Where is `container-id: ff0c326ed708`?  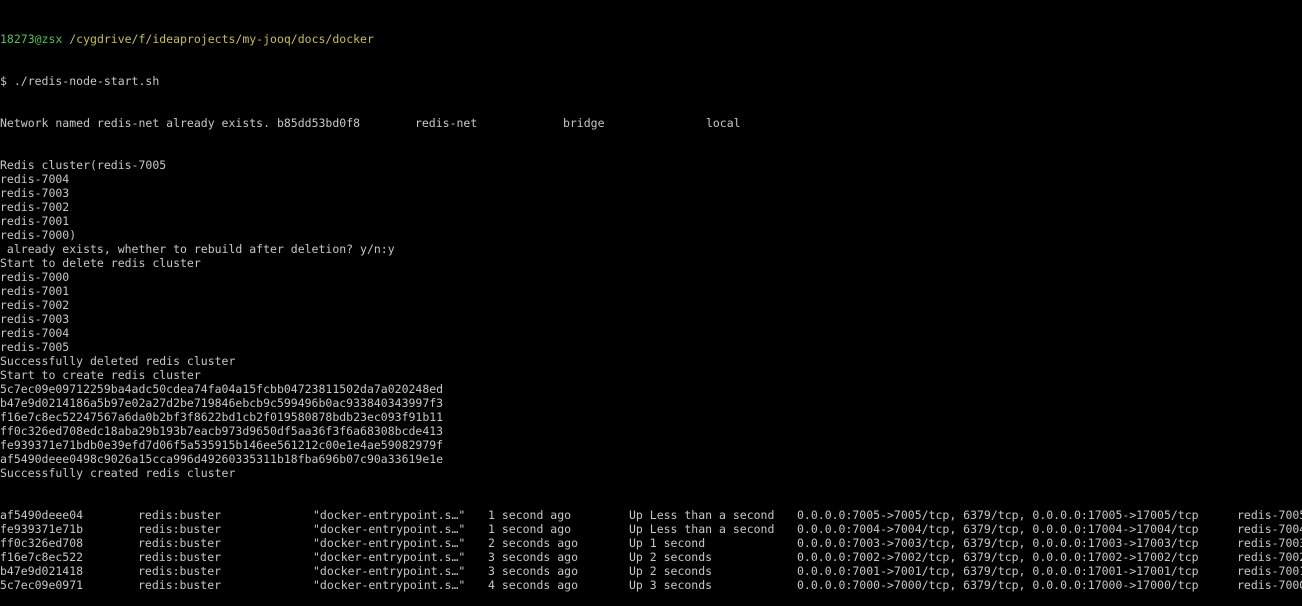 container-id: ff0c326ed708 is located at coordinates (42, 543).